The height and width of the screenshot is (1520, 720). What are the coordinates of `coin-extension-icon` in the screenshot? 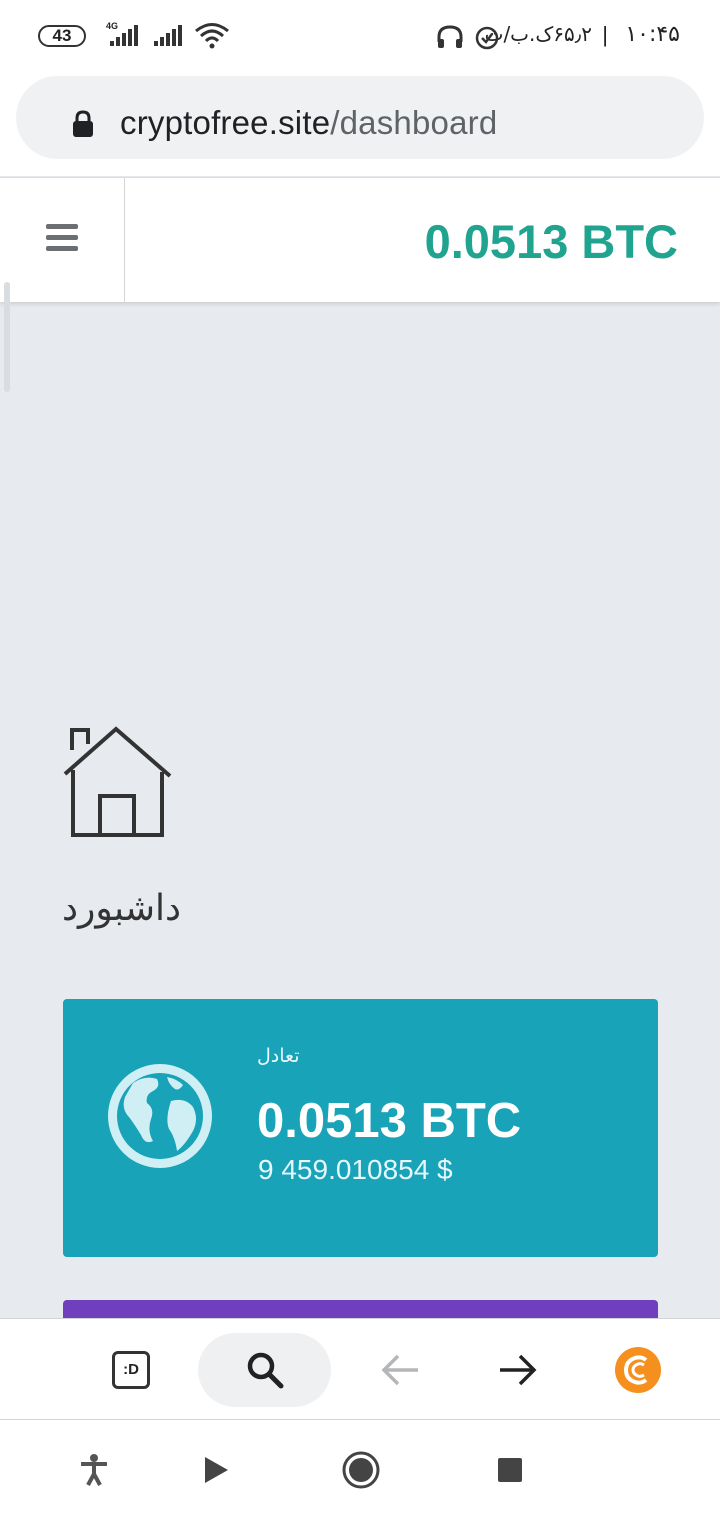 It's located at (638, 1370).